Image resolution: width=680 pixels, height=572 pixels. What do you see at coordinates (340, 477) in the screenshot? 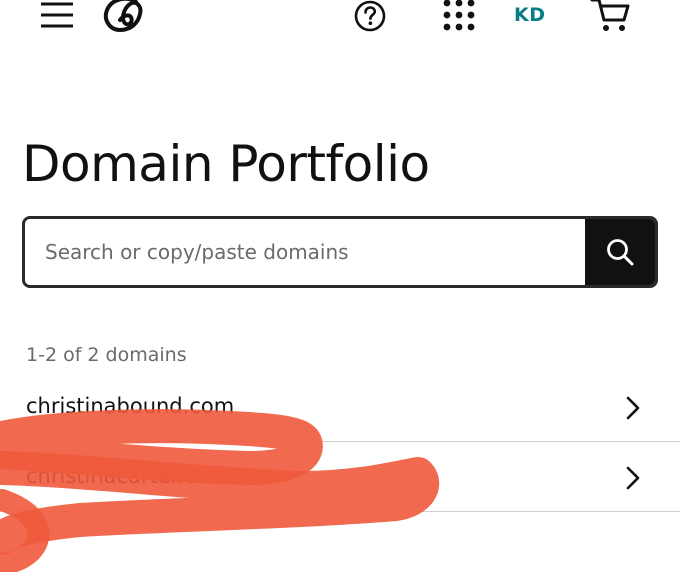
I see `domain-row: christinacarter.com` at bounding box center [340, 477].